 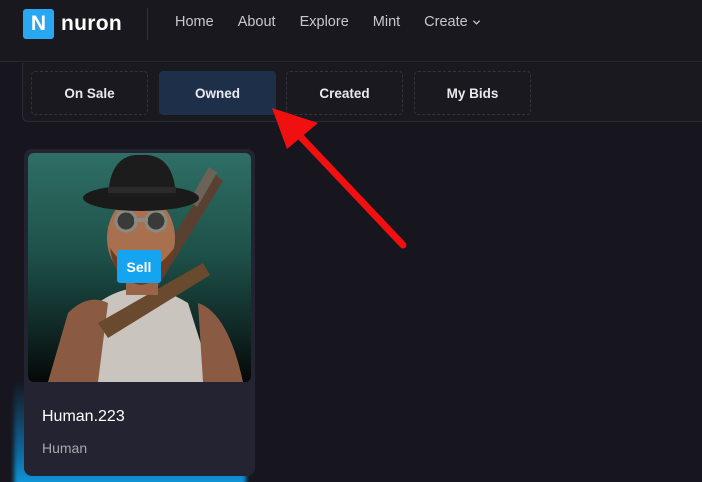 I want to click on chevron-down-icon, so click(x=476, y=22).